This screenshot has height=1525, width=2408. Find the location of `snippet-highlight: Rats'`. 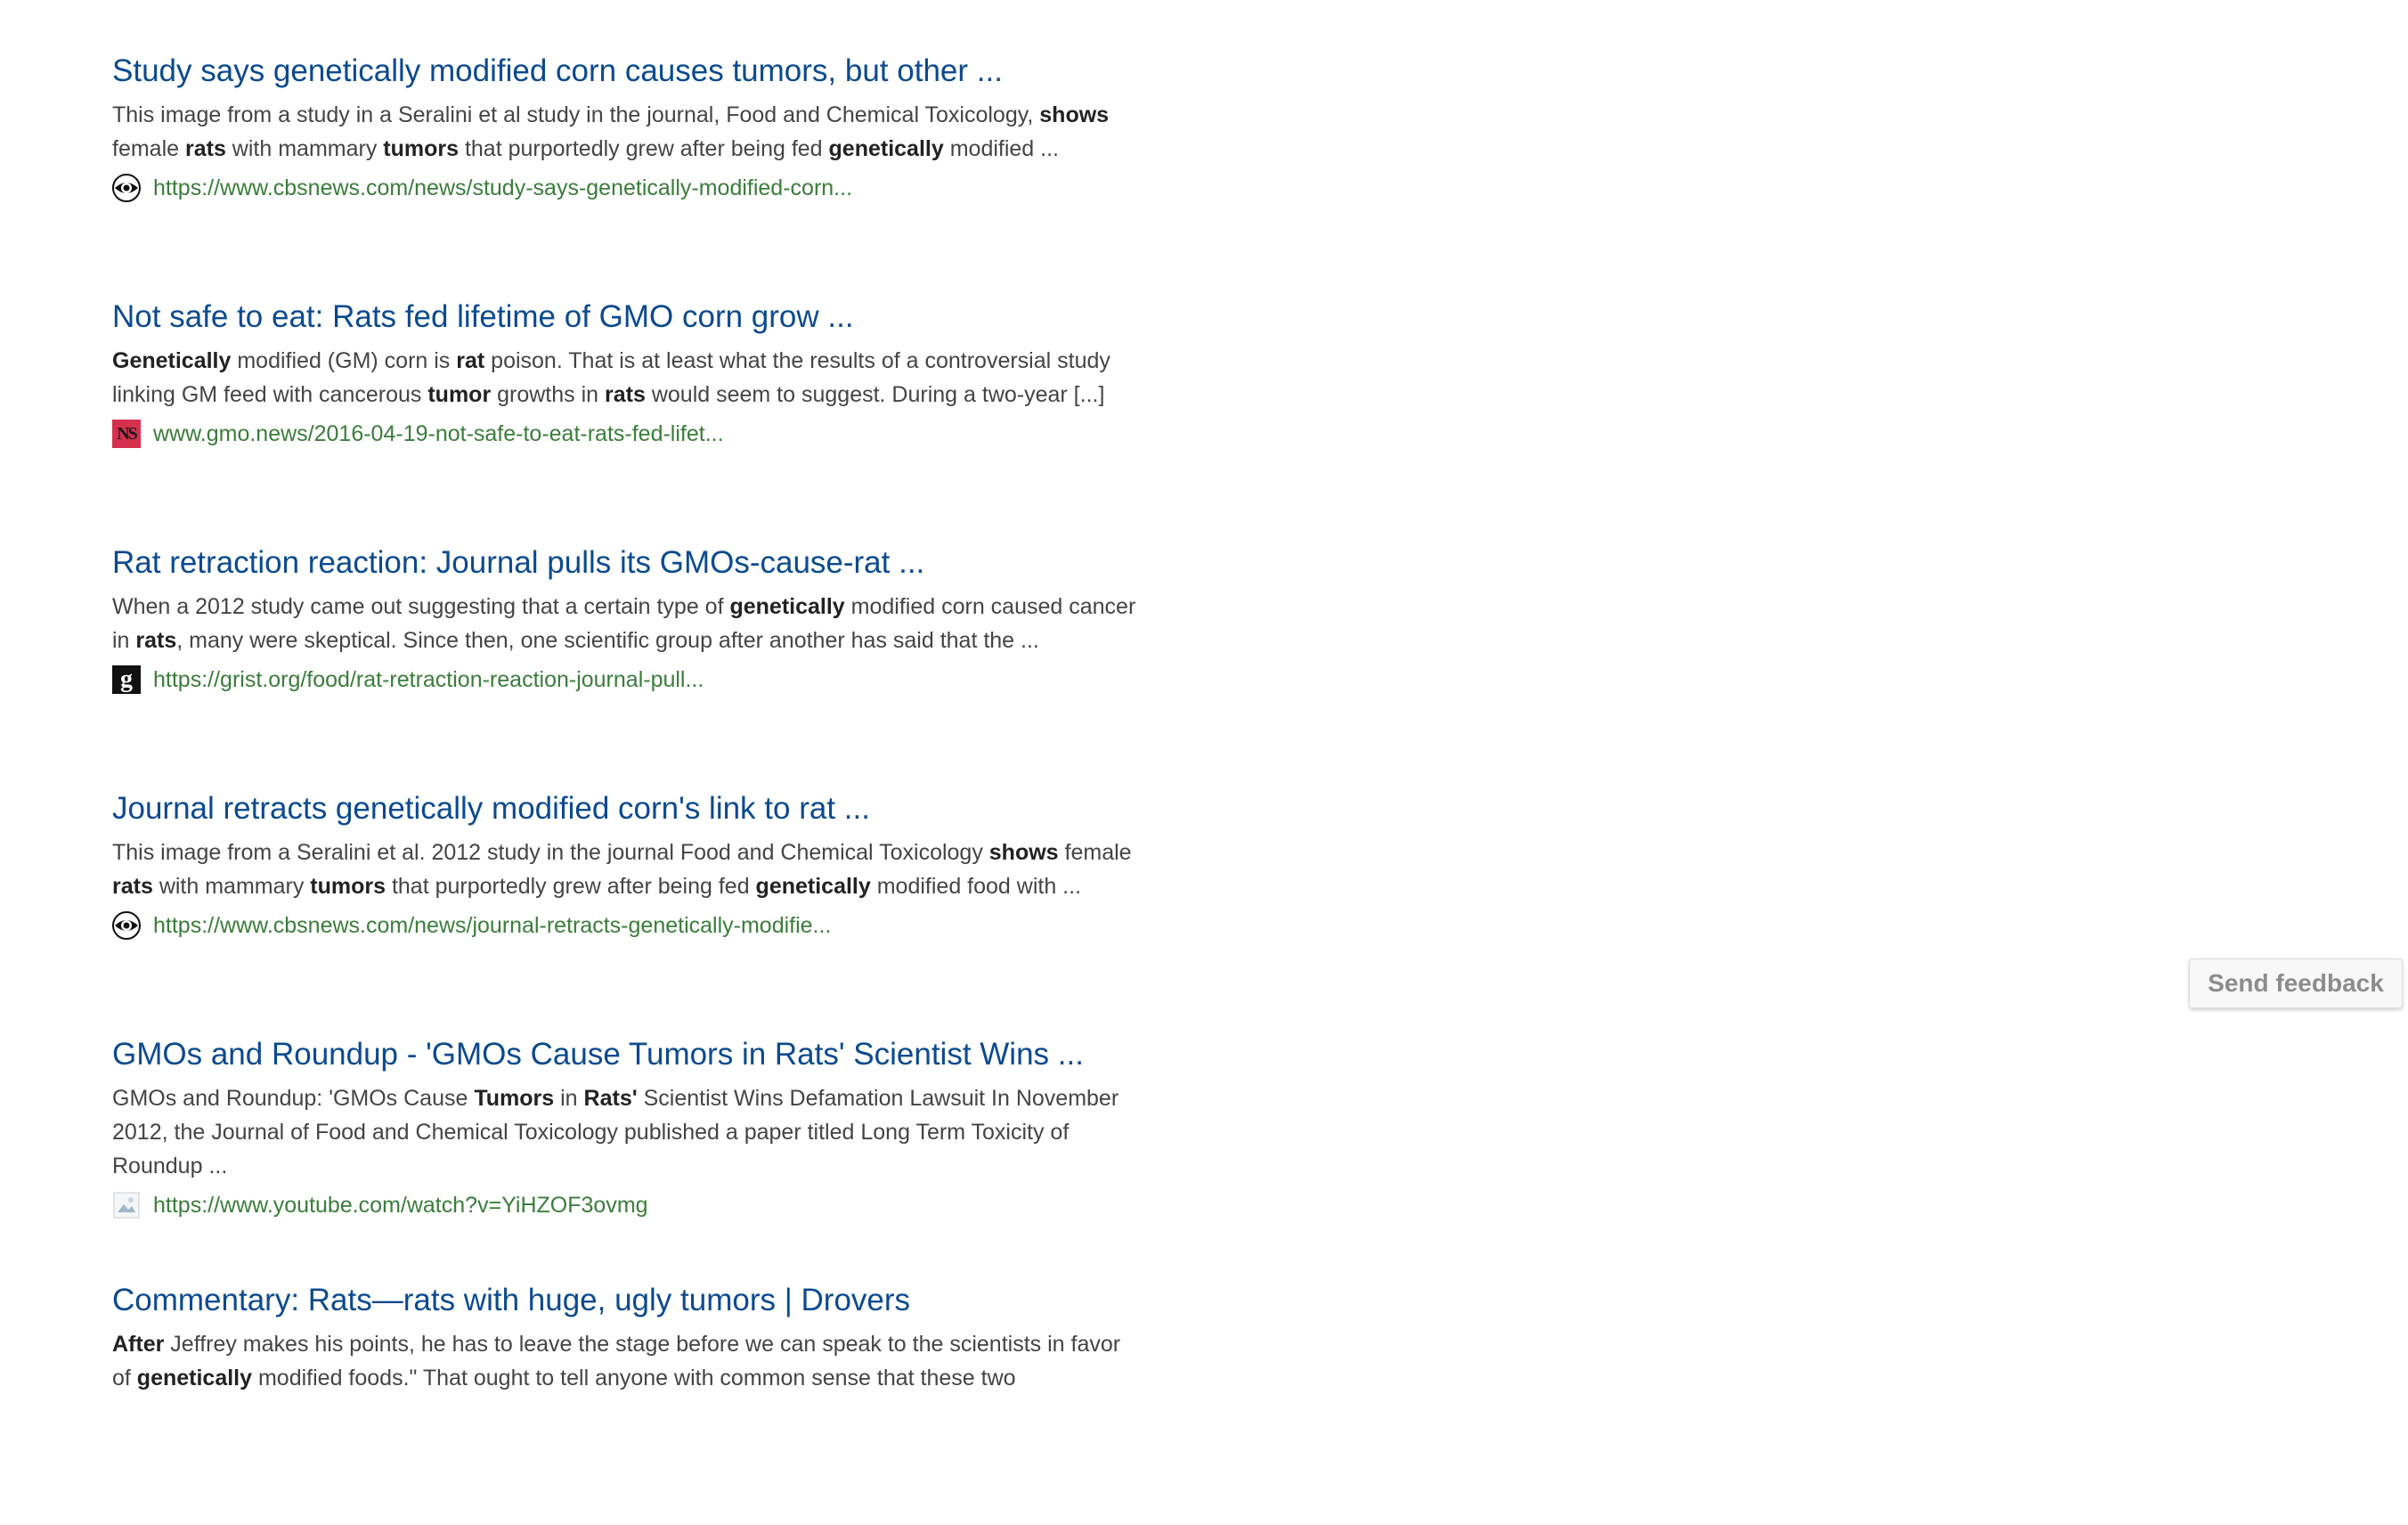

snippet-highlight: Rats' is located at coordinates (610, 1098).